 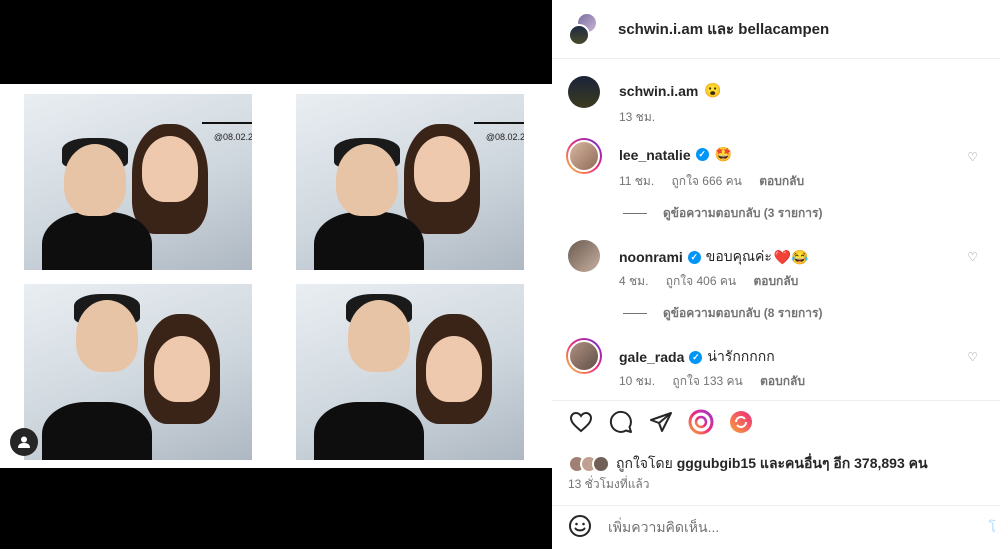 I want to click on view-replies-button: ดูข้อความตอบกลับ (3 รายการ), so click(x=722, y=213).